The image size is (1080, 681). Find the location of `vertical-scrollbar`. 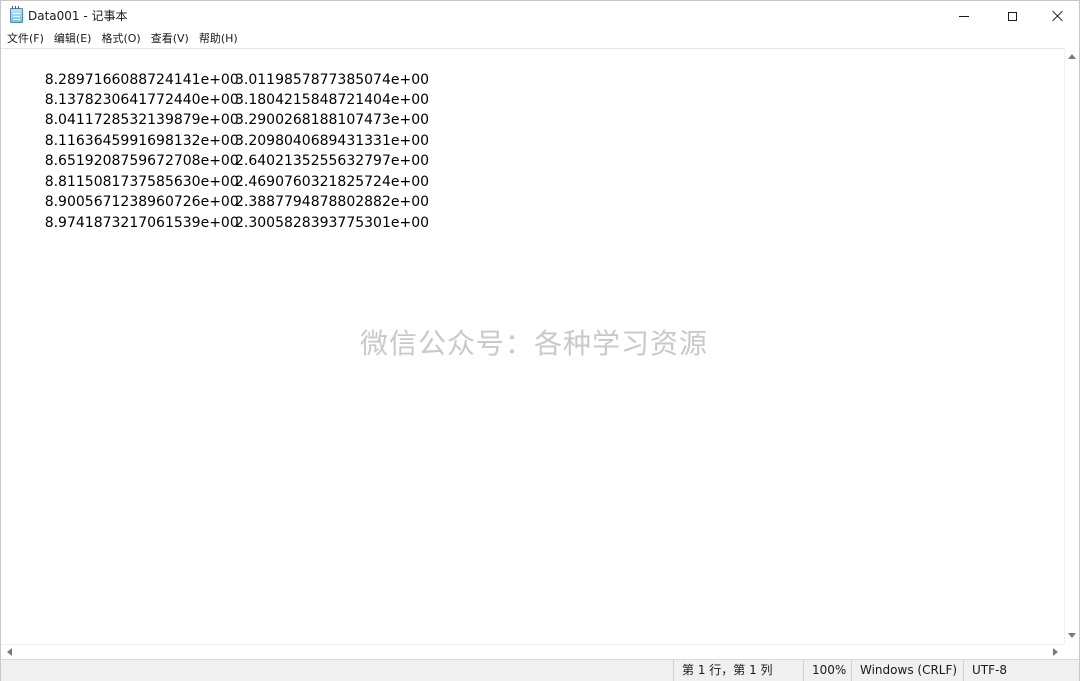

vertical-scrollbar is located at coordinates (1071, 346).